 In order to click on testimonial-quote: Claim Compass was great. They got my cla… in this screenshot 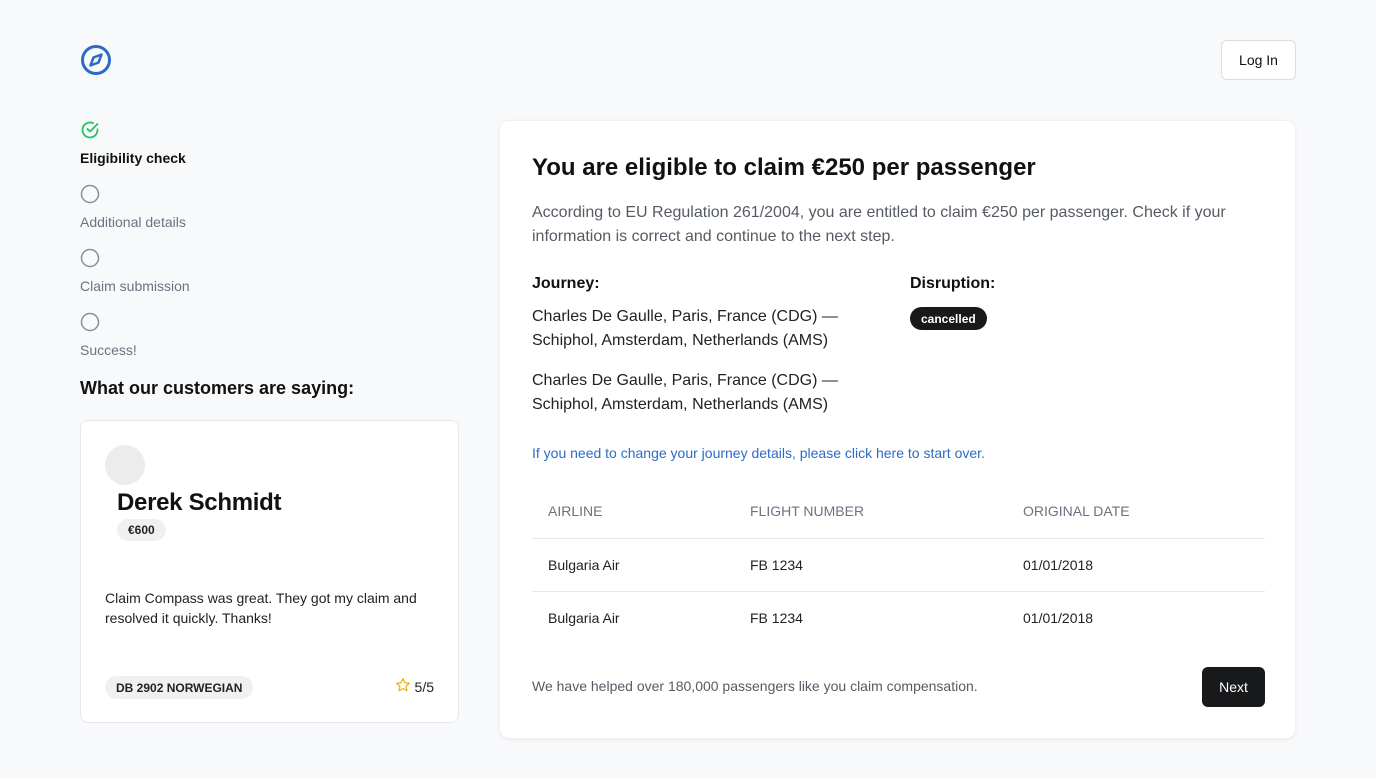, I will do `click(261, 608)`.